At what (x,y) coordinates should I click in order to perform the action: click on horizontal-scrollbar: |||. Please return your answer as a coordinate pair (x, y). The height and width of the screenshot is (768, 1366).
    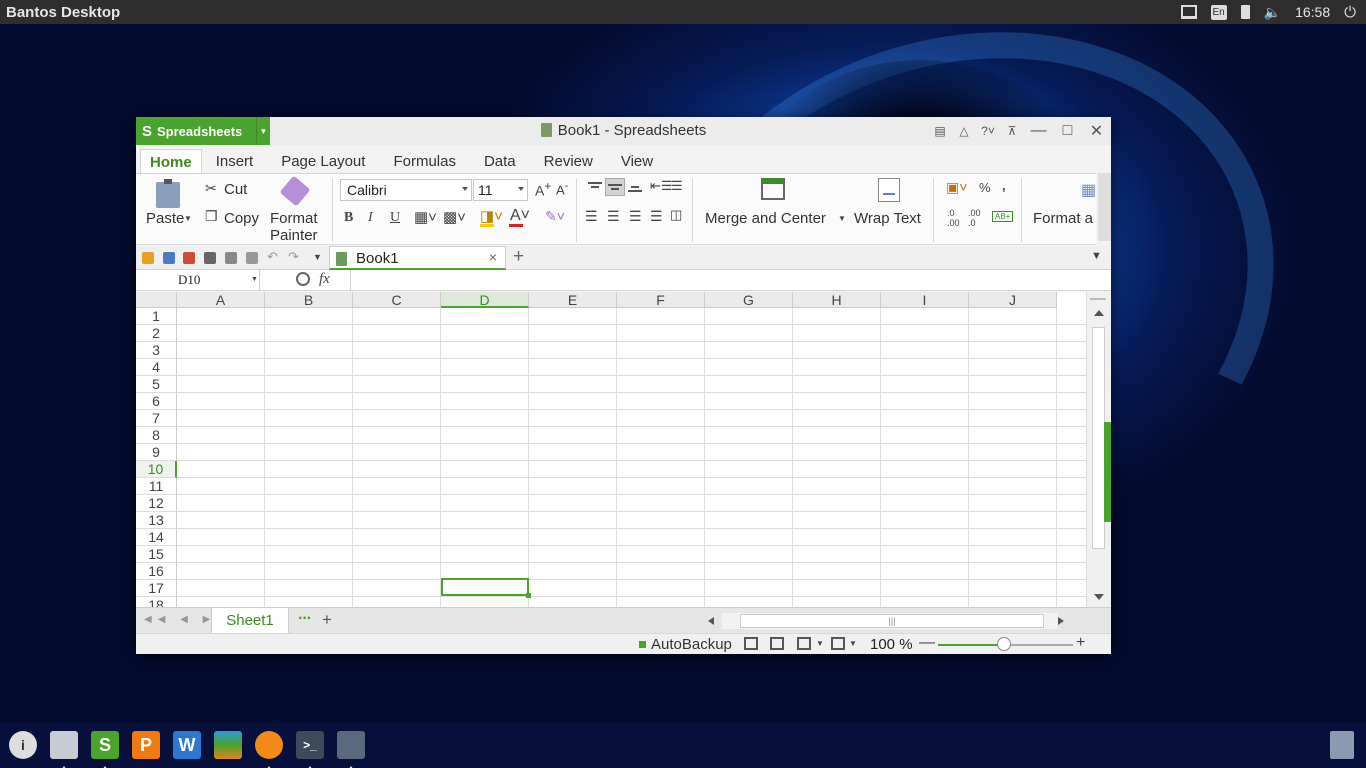
    Looking at the image, I should click on (892, 621).